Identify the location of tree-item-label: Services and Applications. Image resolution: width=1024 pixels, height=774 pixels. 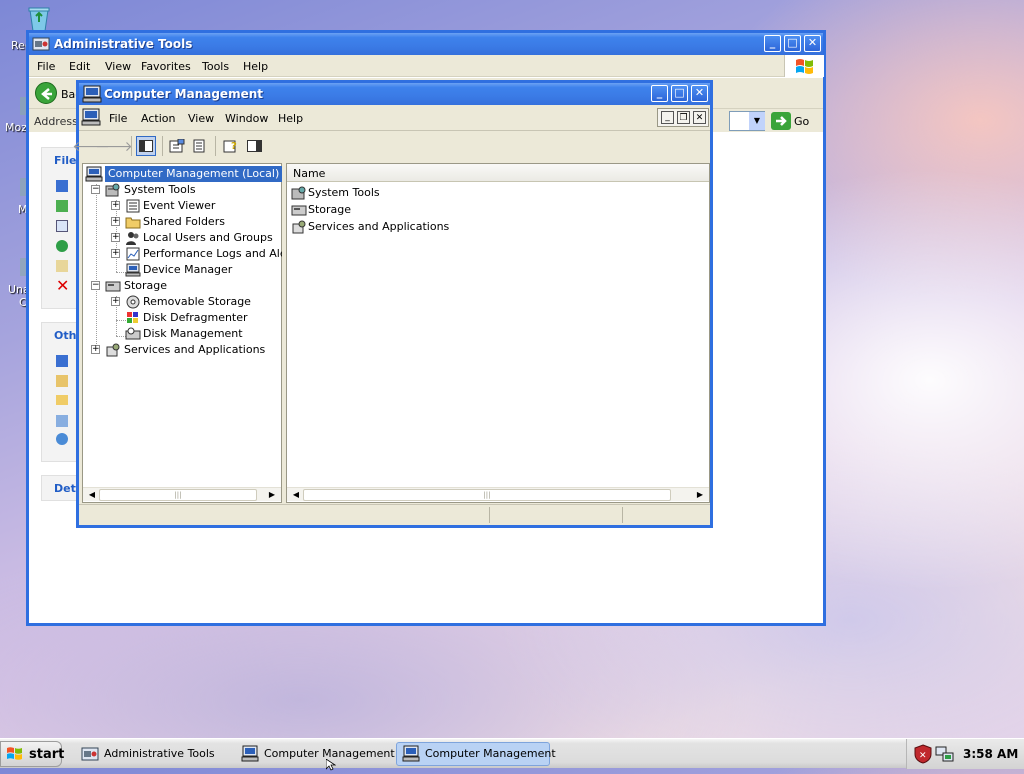
(194, 350).